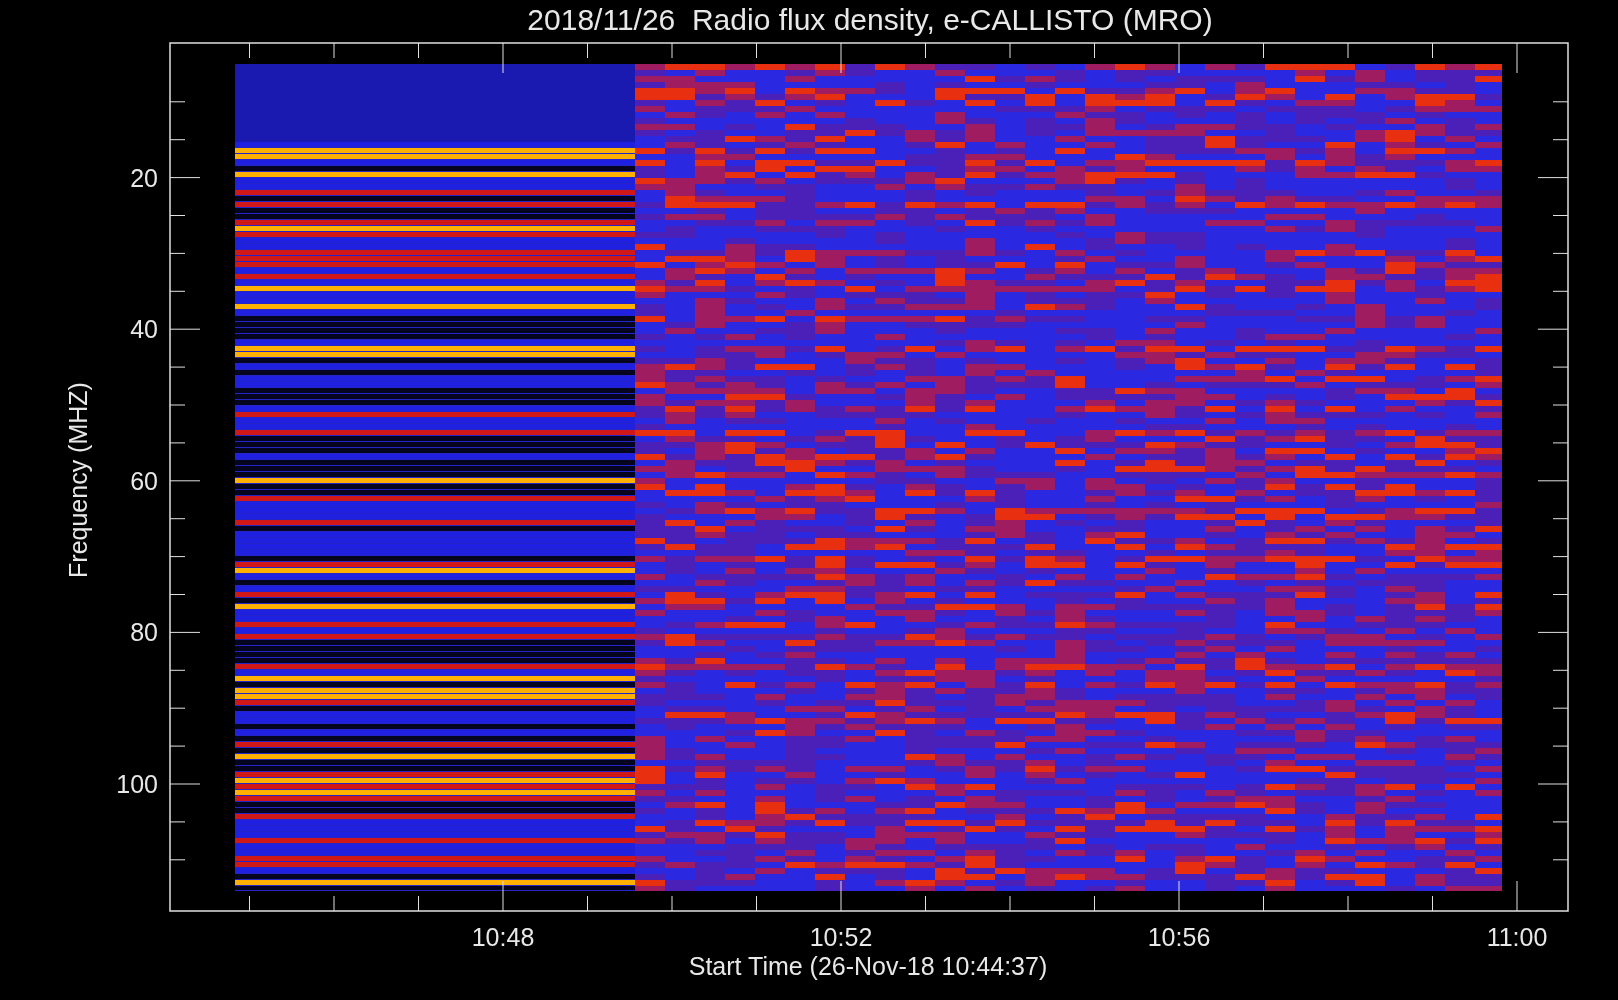  What do you see at coordinates (1179, 937) in the screenshot?
I see `x-tick-label: 10:56` at bounding box center [1179, 937].